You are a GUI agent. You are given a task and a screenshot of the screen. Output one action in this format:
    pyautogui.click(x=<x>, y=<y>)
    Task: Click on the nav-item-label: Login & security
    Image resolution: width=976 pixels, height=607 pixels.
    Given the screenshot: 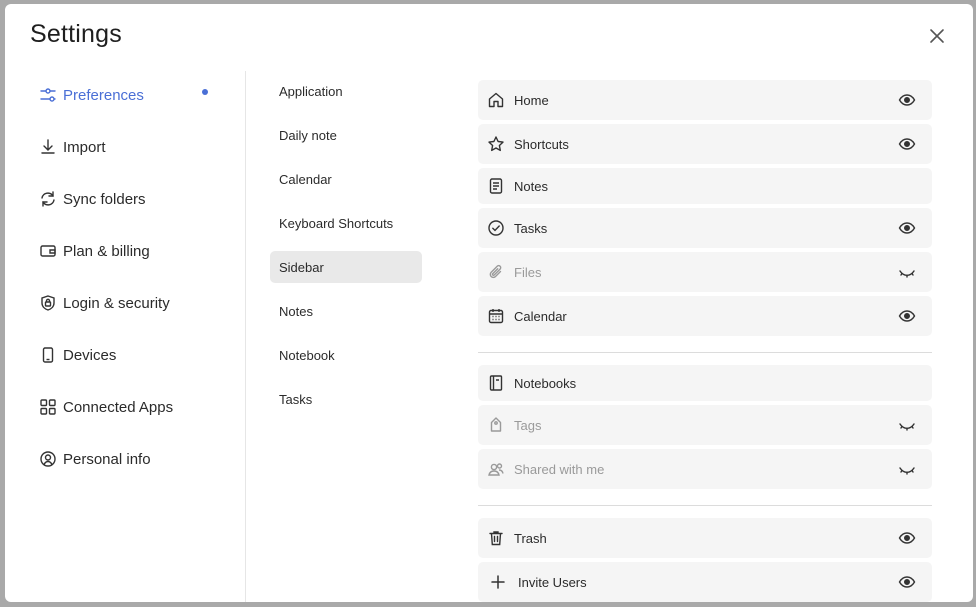 What is the action you would take?
    pyautogui.click(x=116, y=303)
    